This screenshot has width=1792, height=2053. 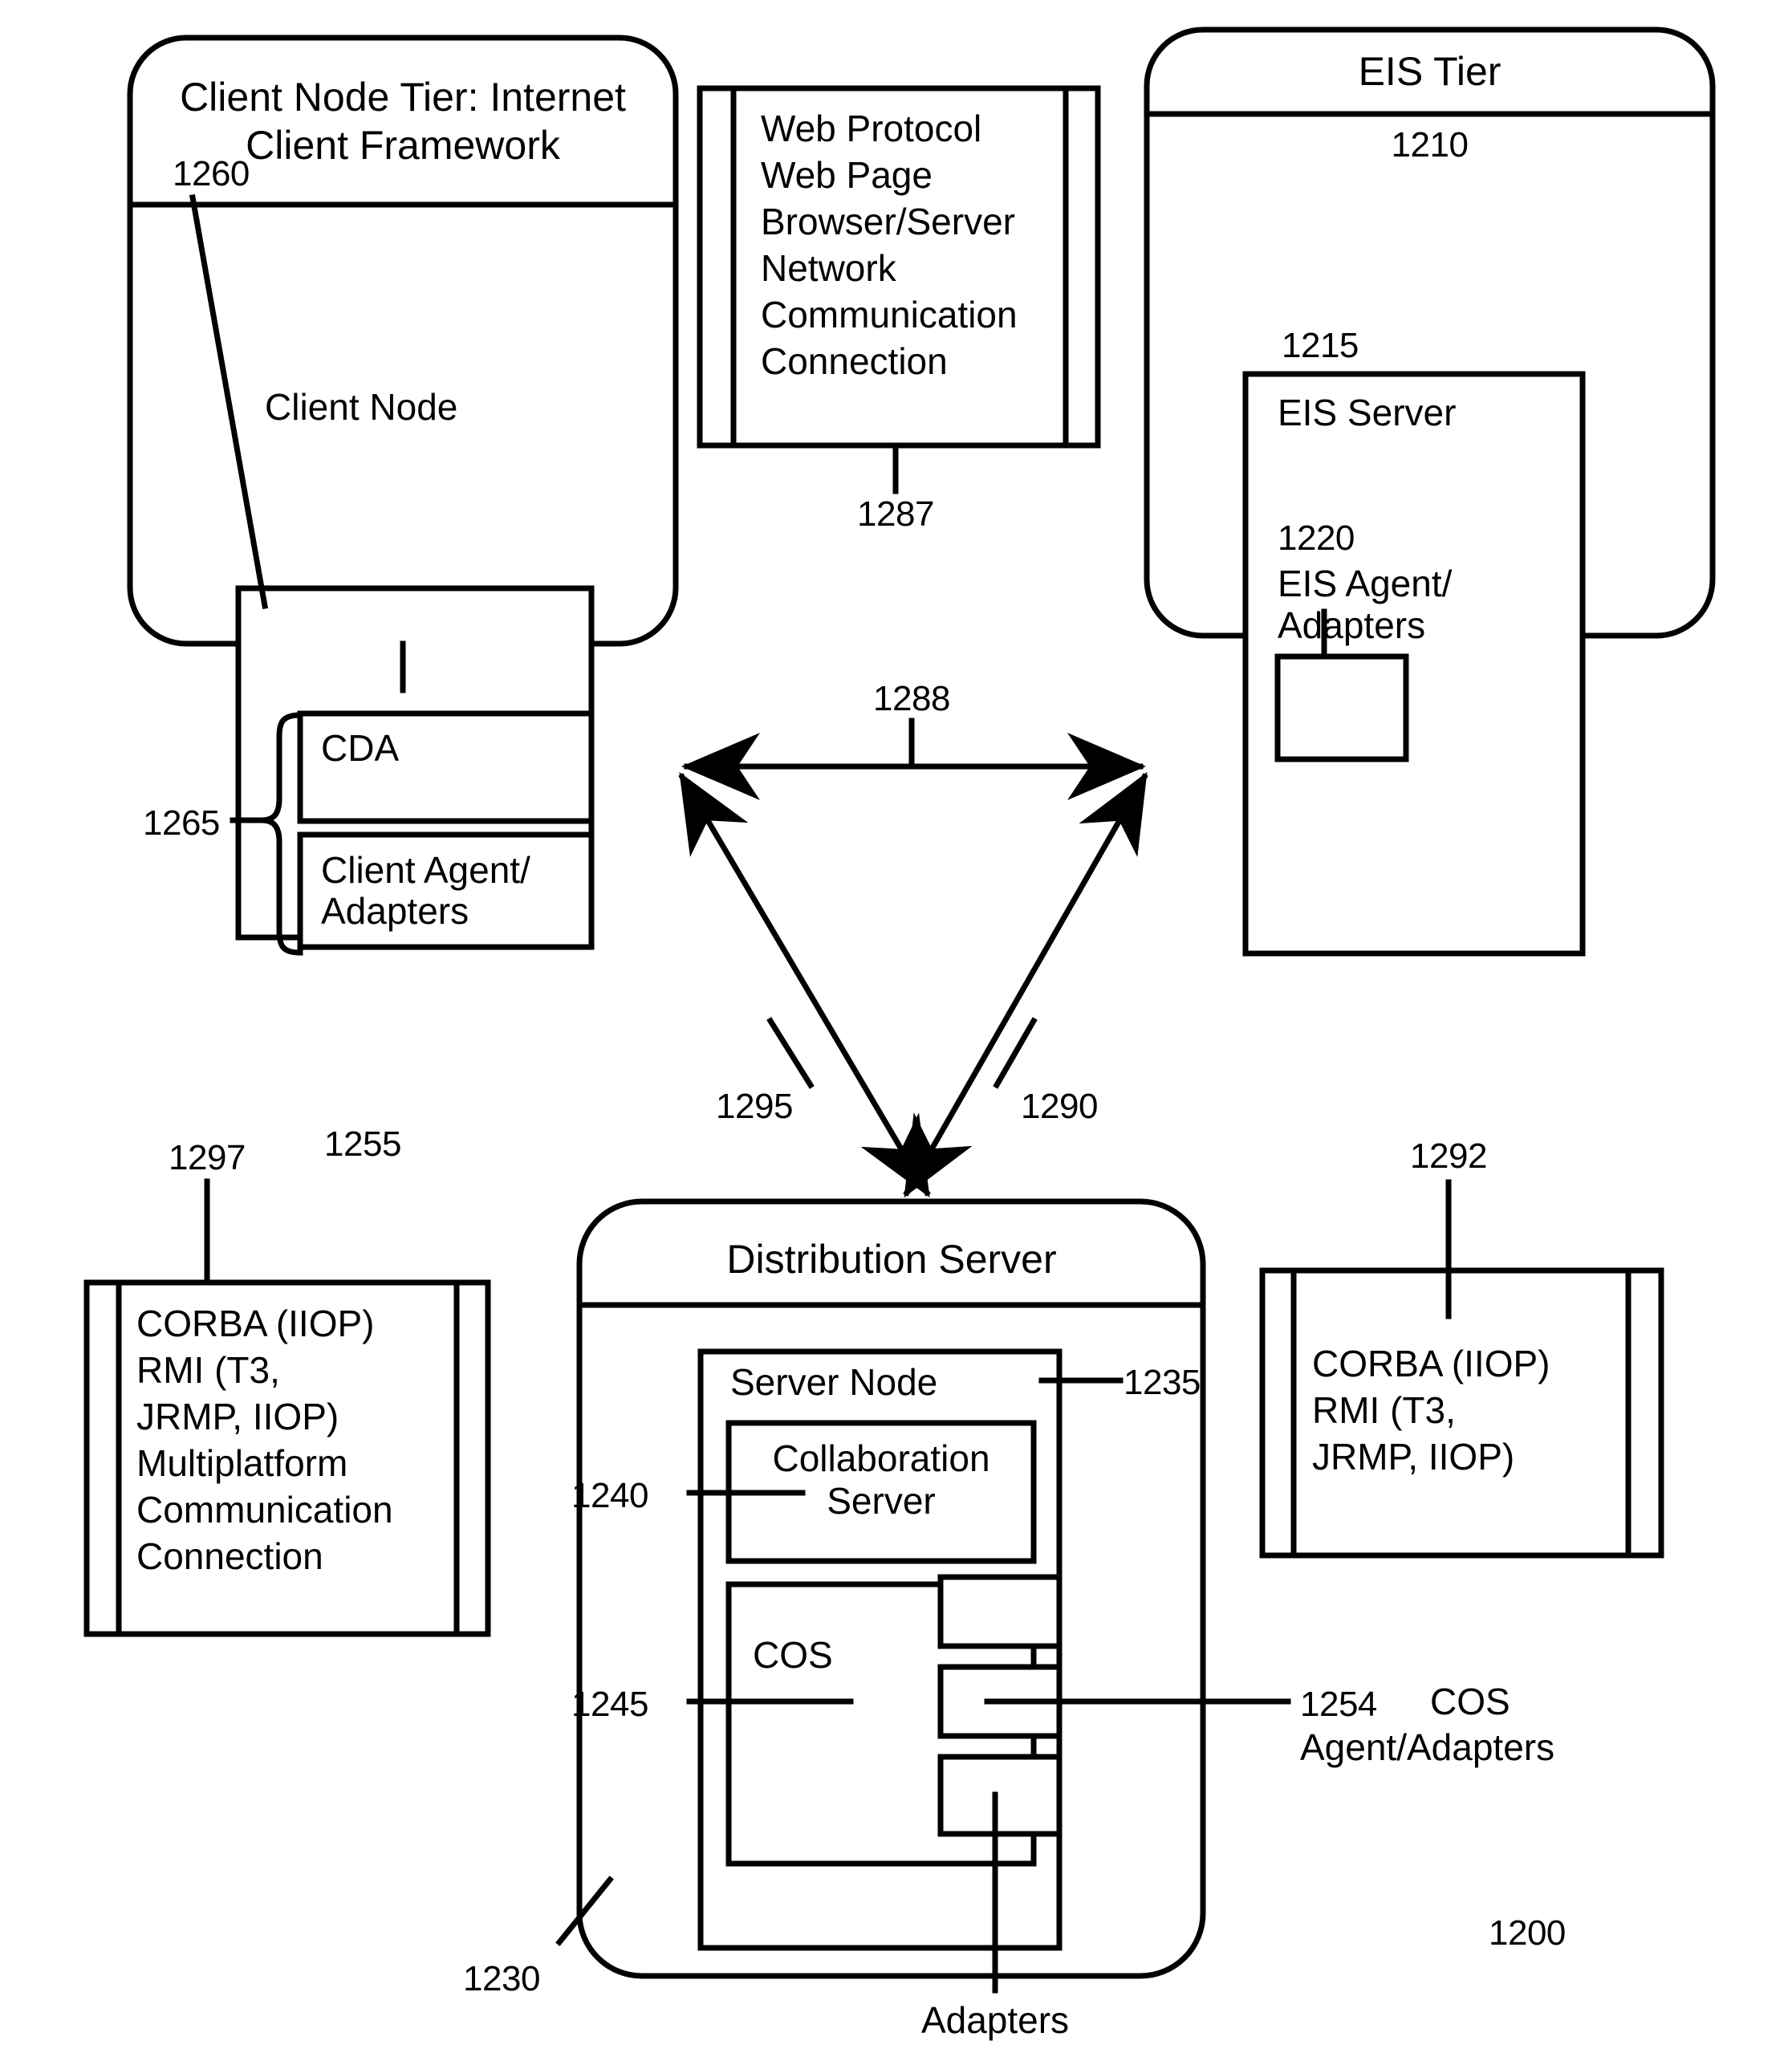 I want to click on ref-1295: 1295, so click(x=754, y=1106).